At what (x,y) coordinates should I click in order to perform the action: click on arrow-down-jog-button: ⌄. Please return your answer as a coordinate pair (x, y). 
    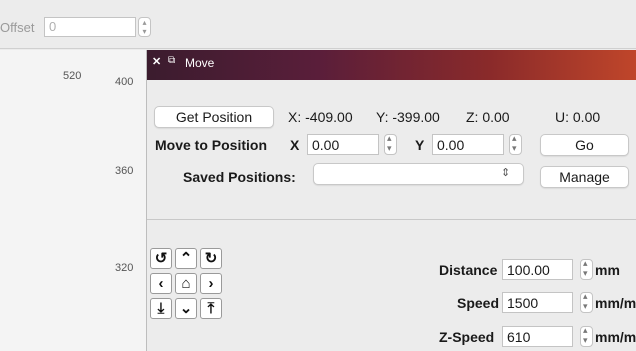
    Looking at the image, I should click on (186, 308).